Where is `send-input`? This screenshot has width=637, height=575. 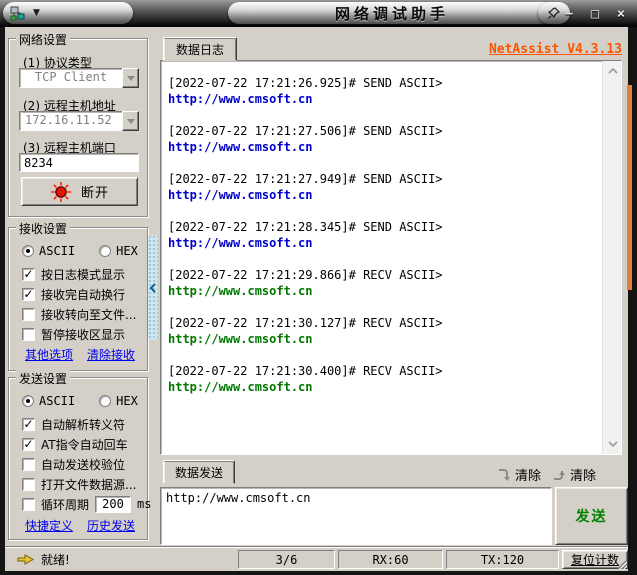 send-input is located at coordinates (356, 516).